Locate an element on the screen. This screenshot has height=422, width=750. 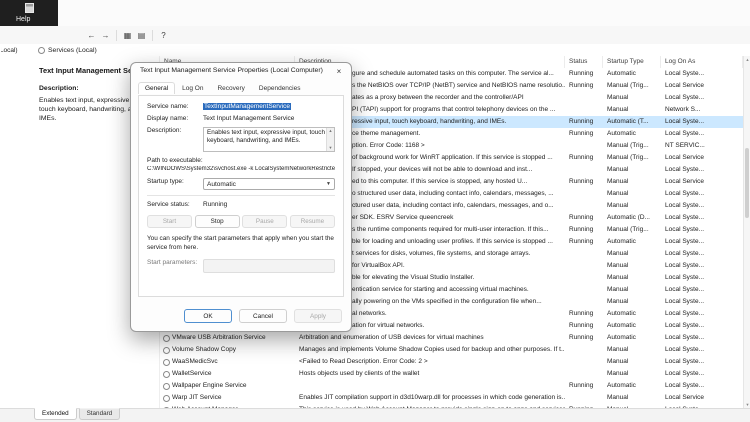
column-header-startup-type: Startup Type is located at coordinates (632, 62).